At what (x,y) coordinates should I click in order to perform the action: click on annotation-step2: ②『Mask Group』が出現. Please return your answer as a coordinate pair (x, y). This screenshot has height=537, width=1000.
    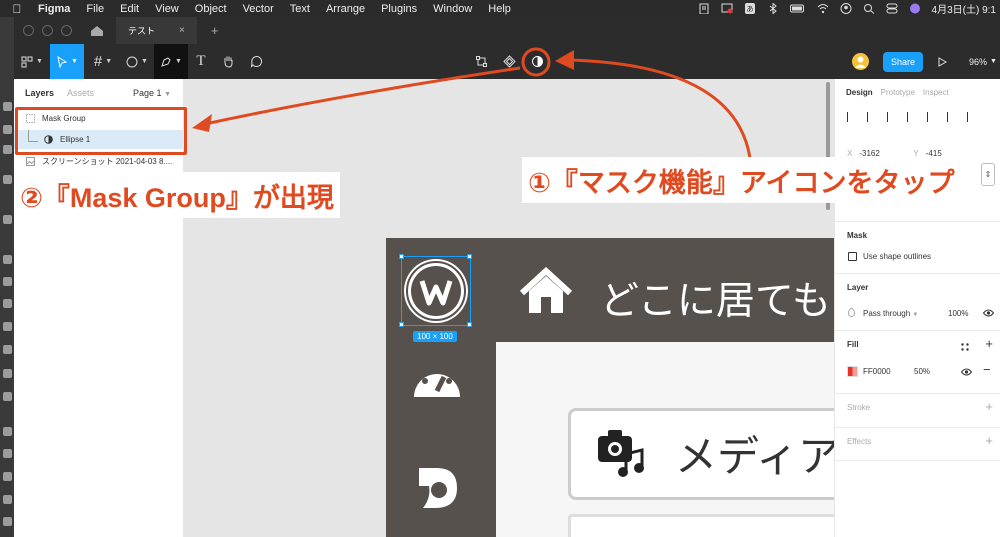
    Looking at the image, I should click on (177, 195).